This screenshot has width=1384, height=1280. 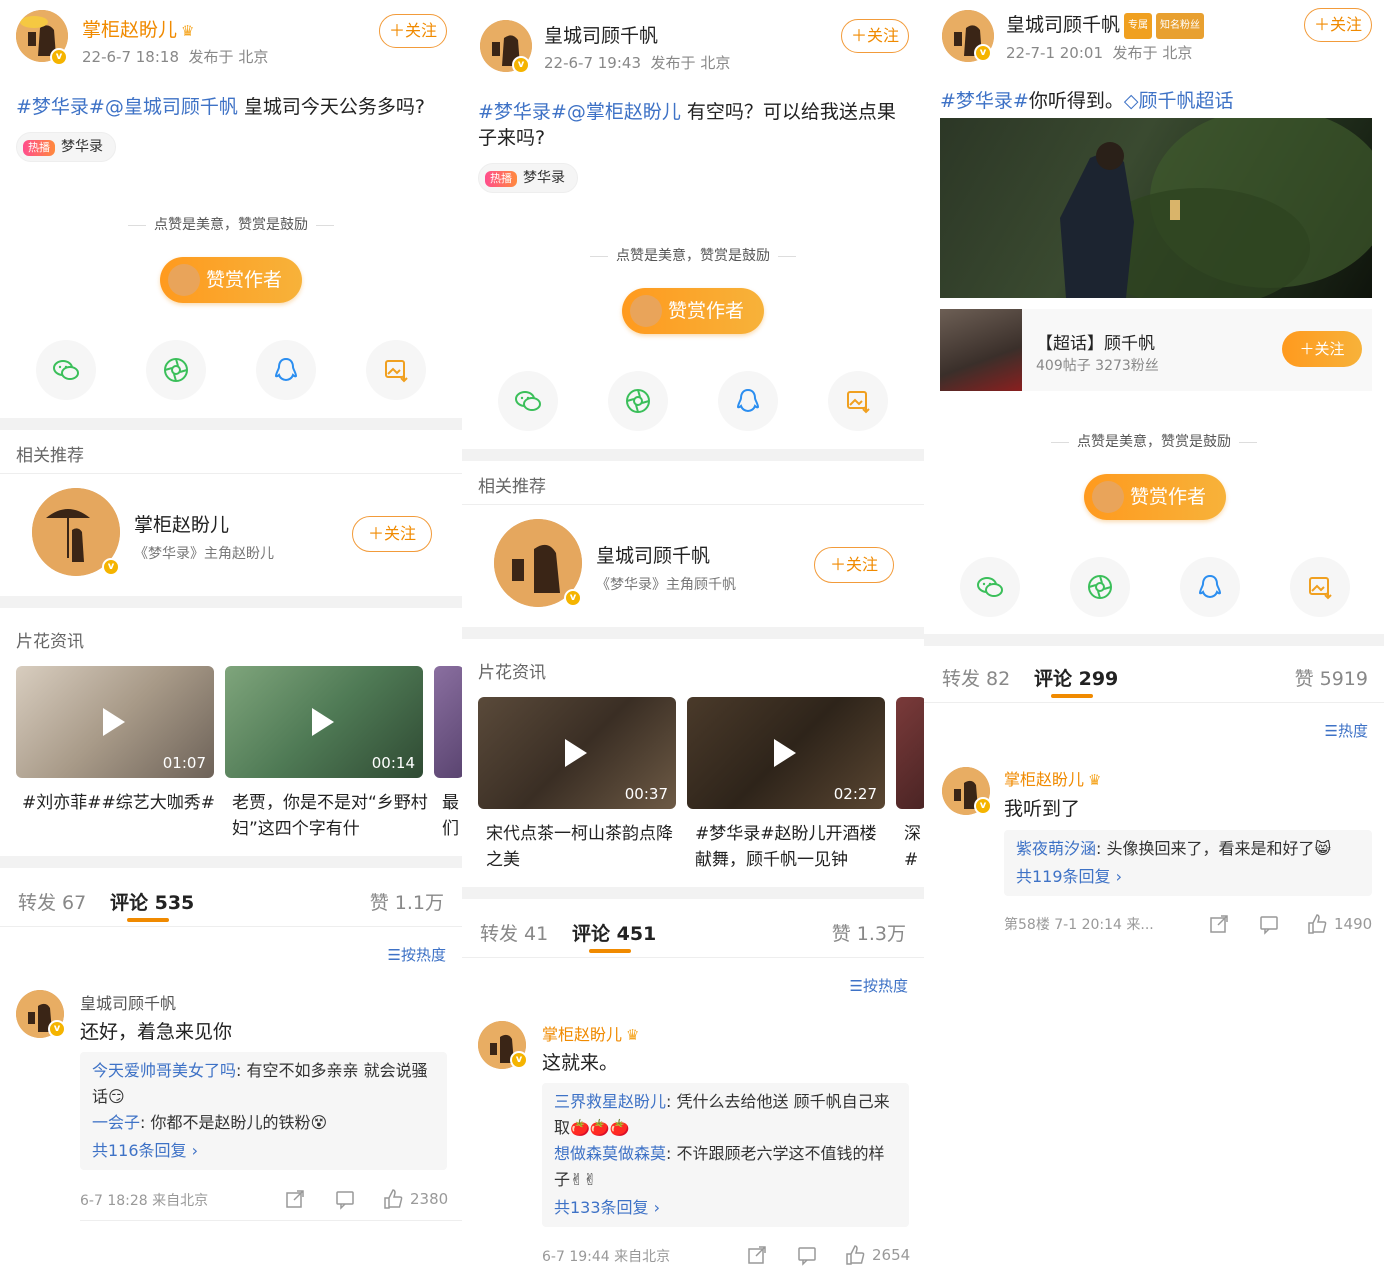 What do you see at coordinates (152, 901) in the screenshot?
I see `comment-tab: 评论 535` at bounding box center [152, 901].